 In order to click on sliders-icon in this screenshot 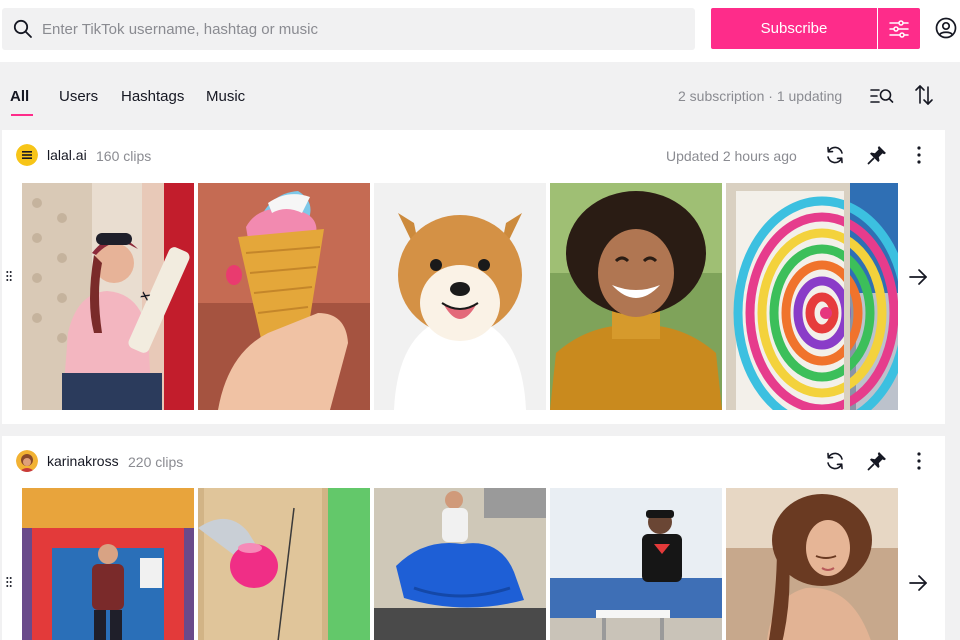, I will do `click(899, 28)`.